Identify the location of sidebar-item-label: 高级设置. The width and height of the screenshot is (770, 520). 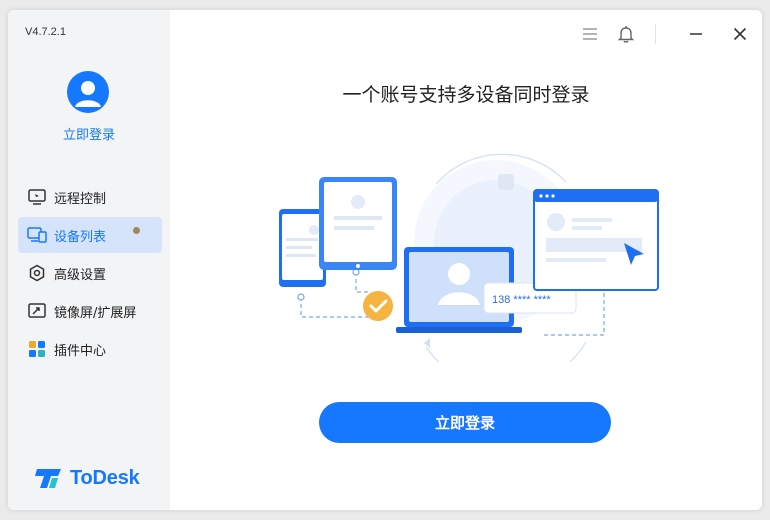
(80, 275).